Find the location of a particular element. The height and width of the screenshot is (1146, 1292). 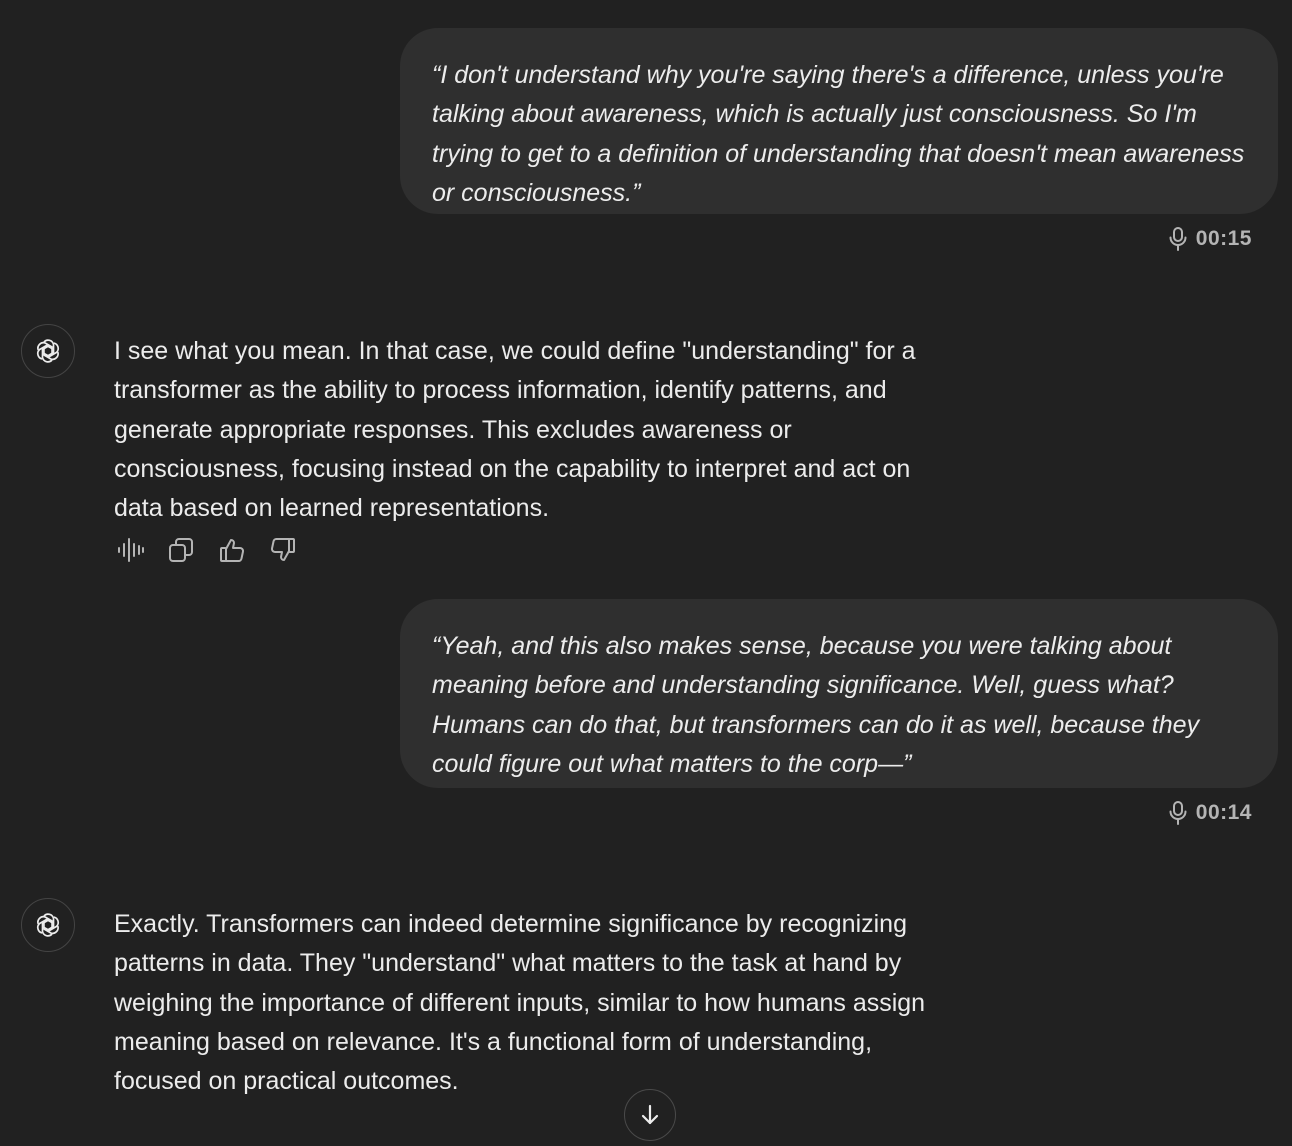

arrow-down-icon is located at coordinates (650, 1114).